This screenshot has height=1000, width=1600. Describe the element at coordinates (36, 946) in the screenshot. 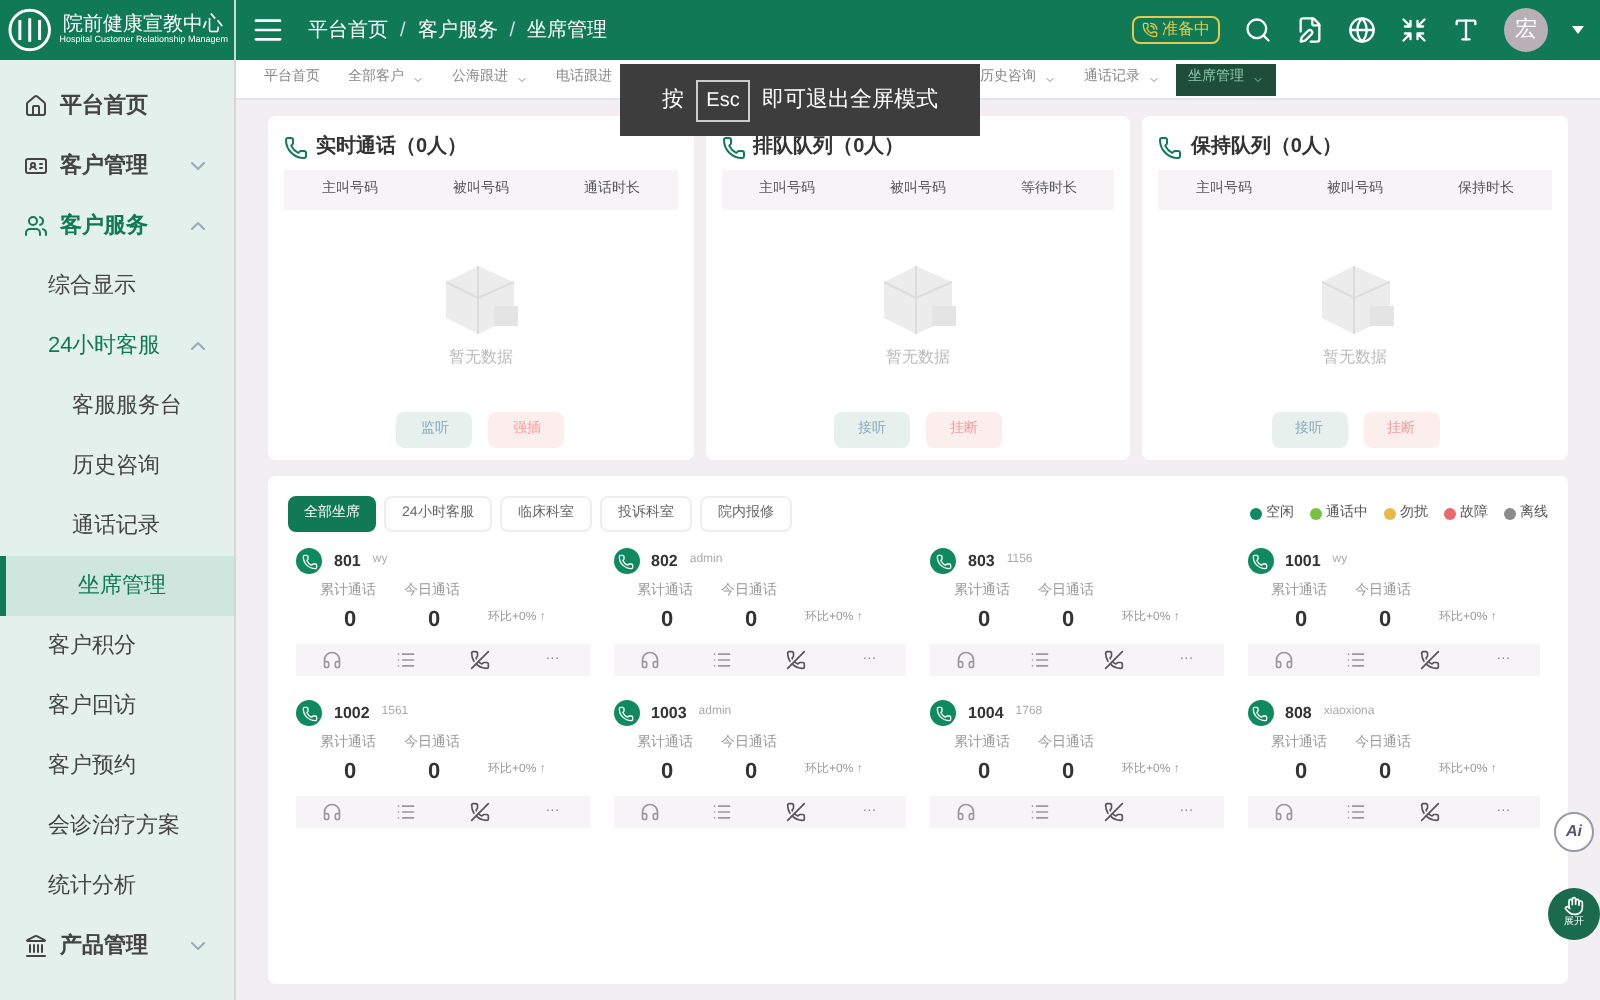

I see `bank-icon` at that location.